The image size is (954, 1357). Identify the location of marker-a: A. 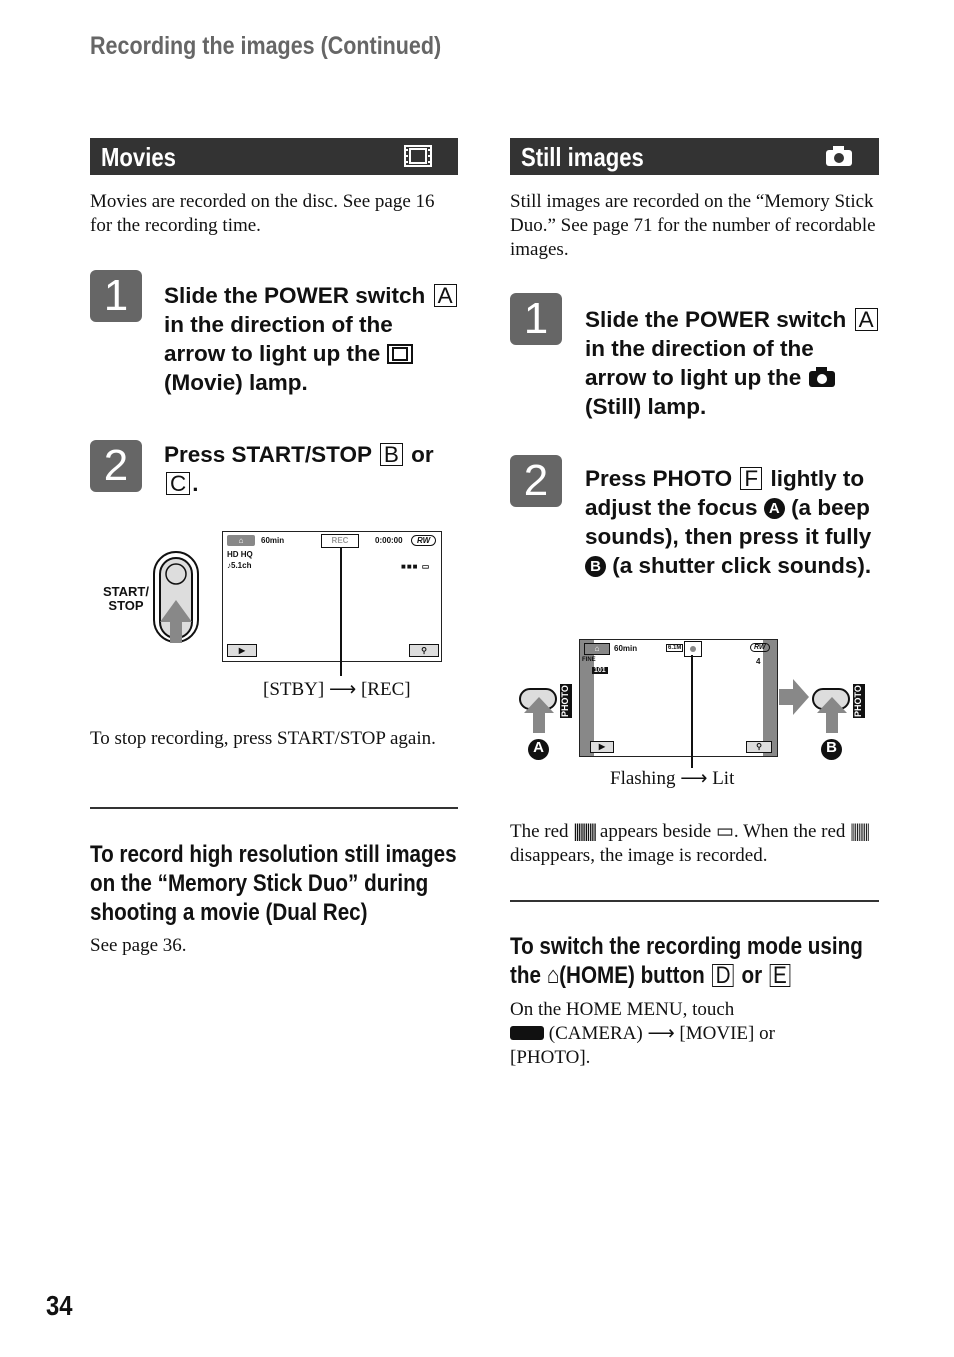
(538, 749).